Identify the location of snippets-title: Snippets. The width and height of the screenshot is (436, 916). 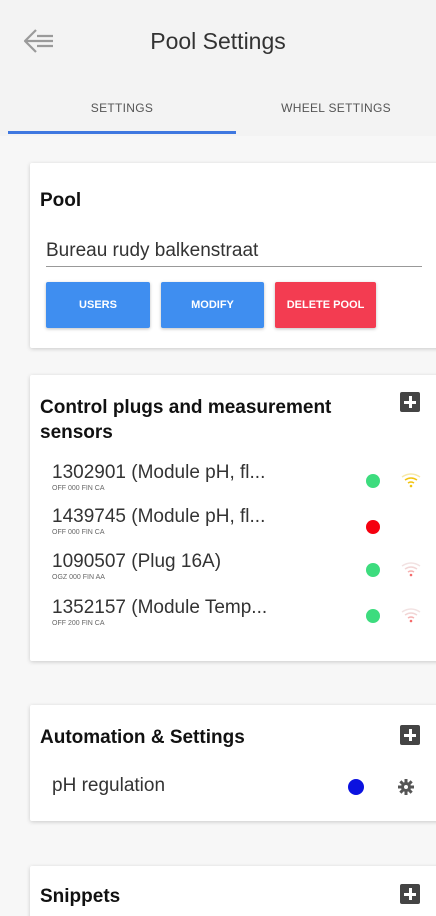
(80, 896).